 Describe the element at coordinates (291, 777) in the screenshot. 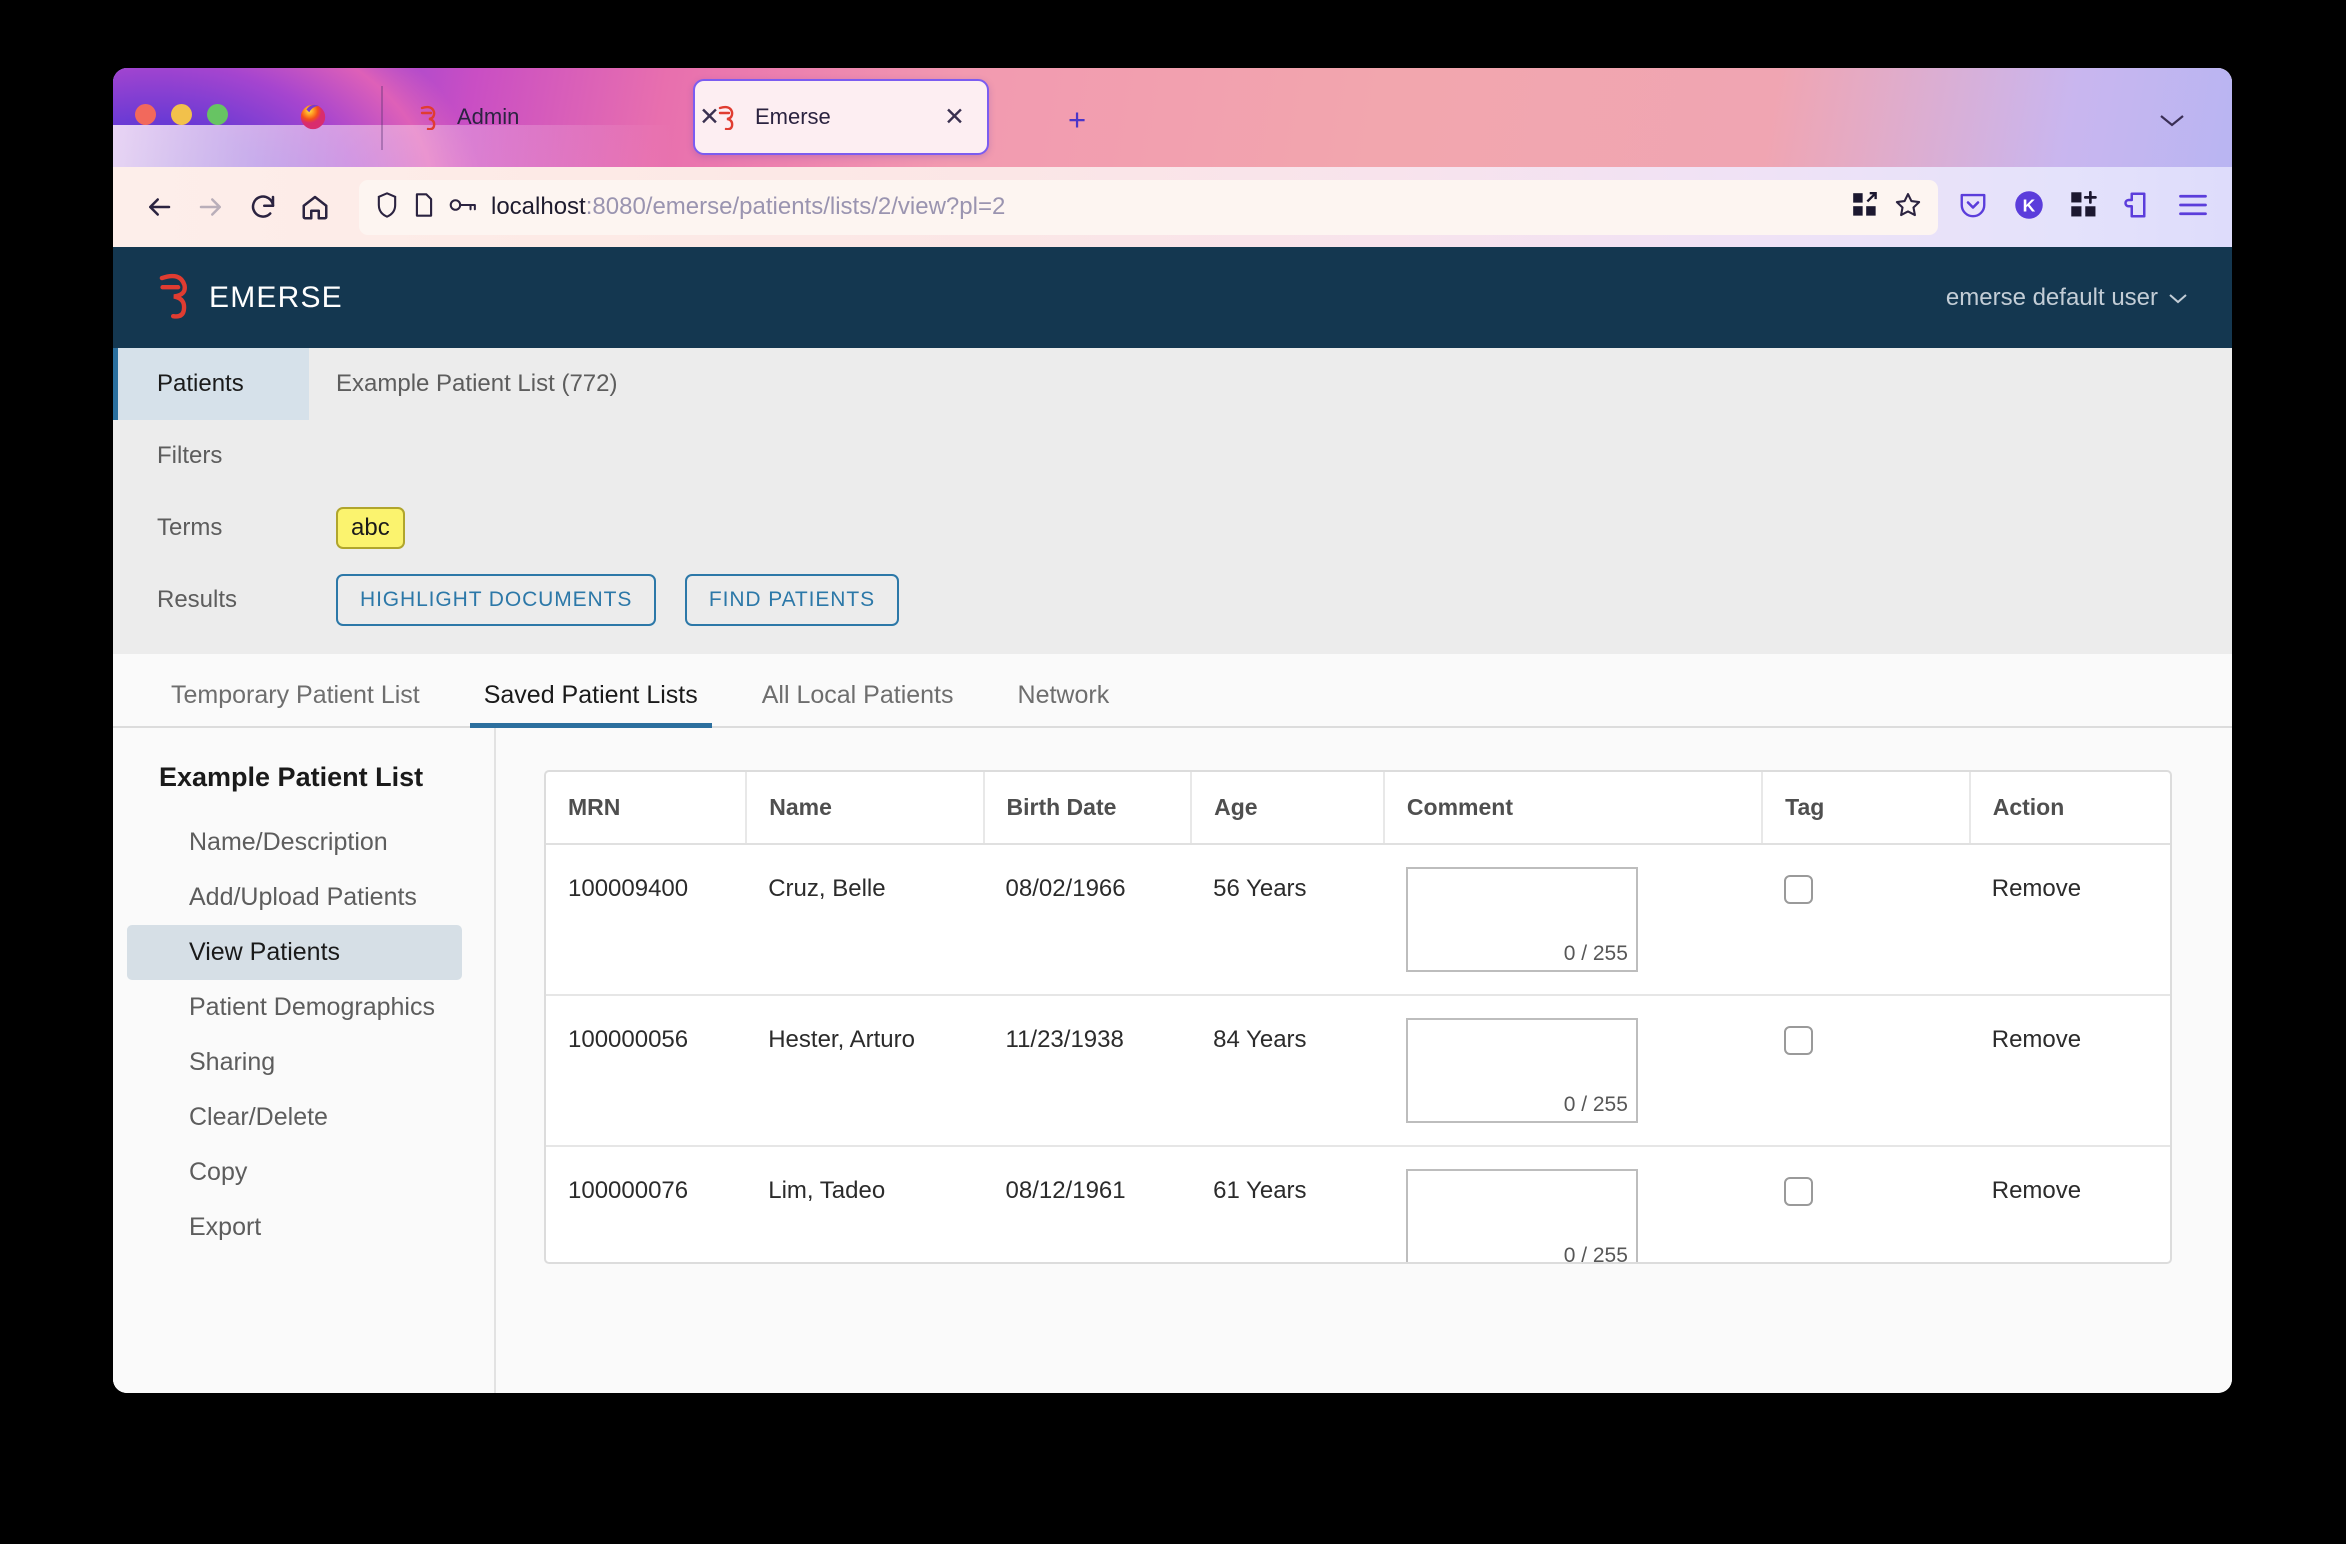

I see `sidebar-title: Example Patient List` at that location.